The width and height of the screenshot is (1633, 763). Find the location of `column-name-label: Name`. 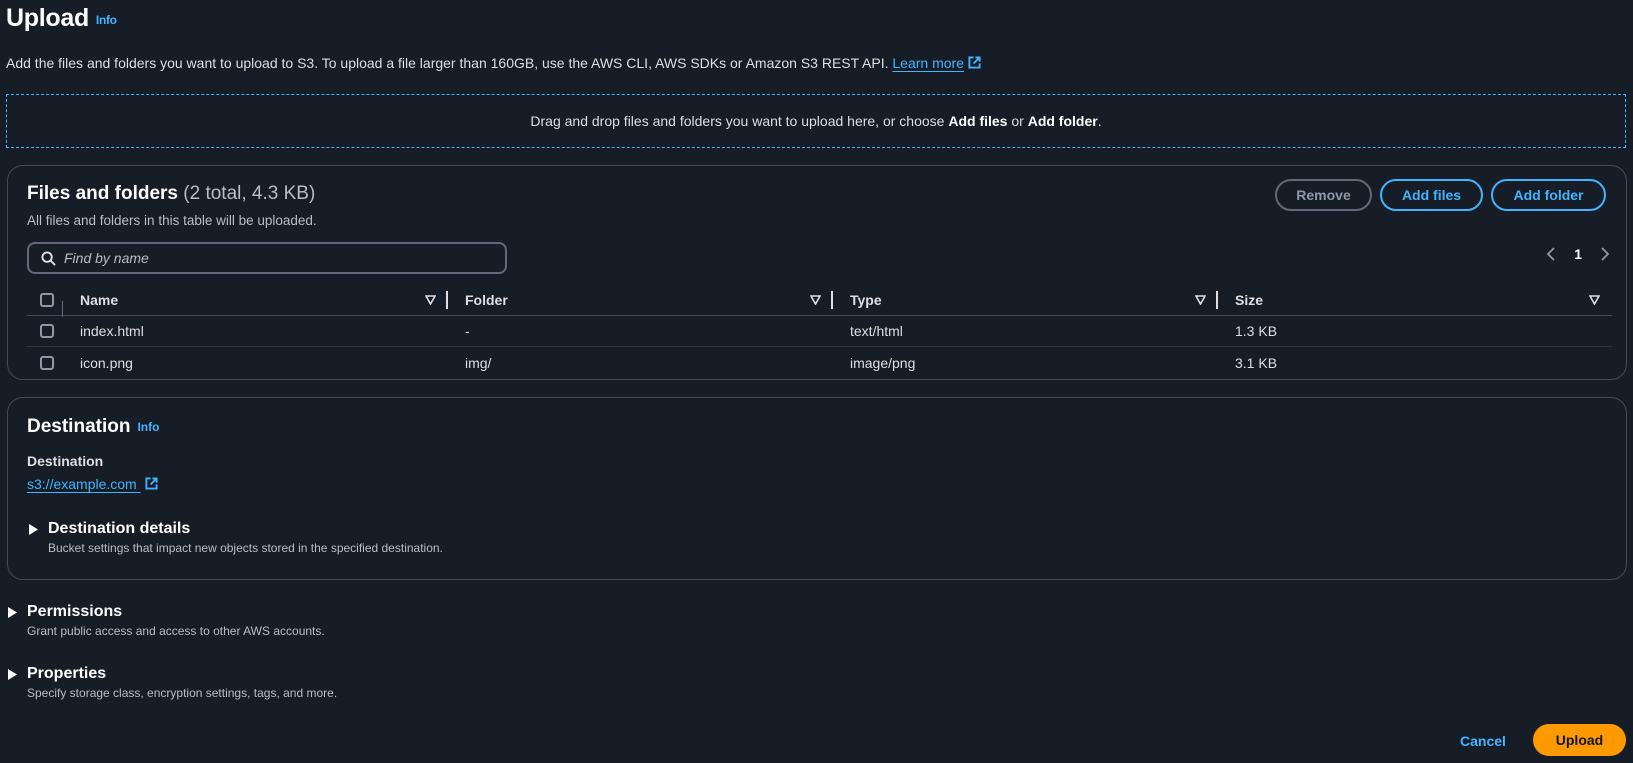

column-name-label: Name is located at coordinates (99, 299).